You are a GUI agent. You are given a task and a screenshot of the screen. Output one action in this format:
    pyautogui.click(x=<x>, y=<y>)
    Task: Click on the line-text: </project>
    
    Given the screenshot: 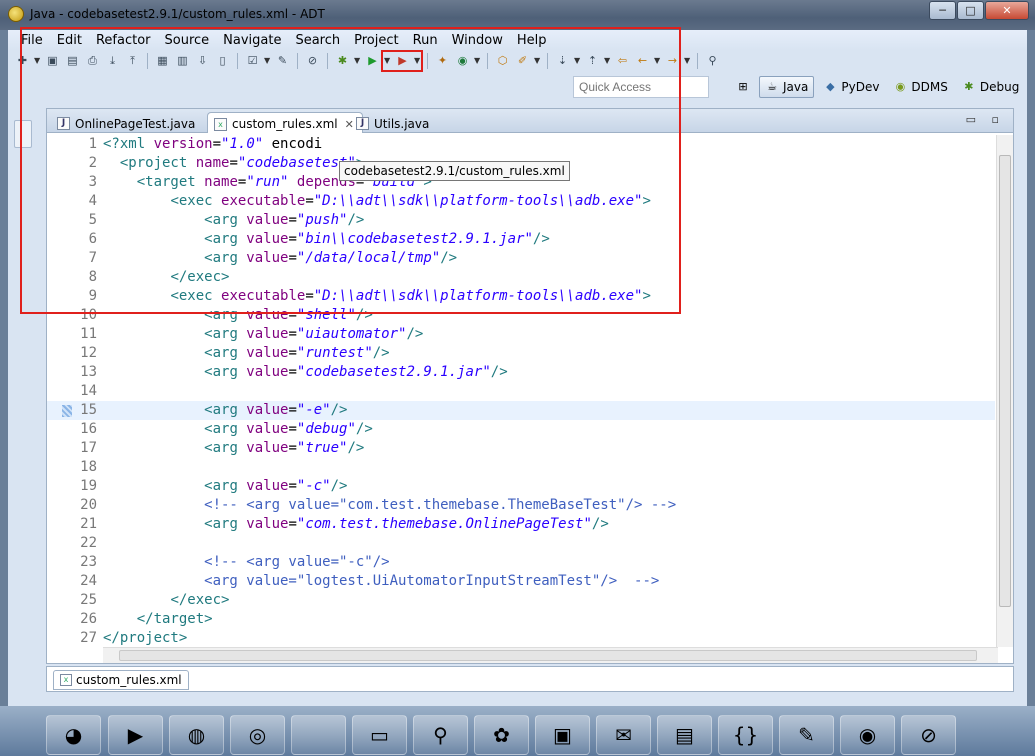 What is the action you would take?
    pyautogui.click(x=145, y=637)
    